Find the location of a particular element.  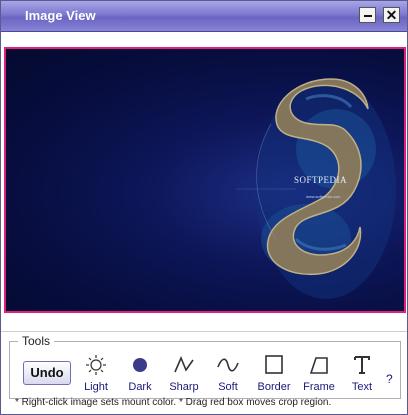

watermark-url: www.softpedia.com is located at coordinates (323, 196).